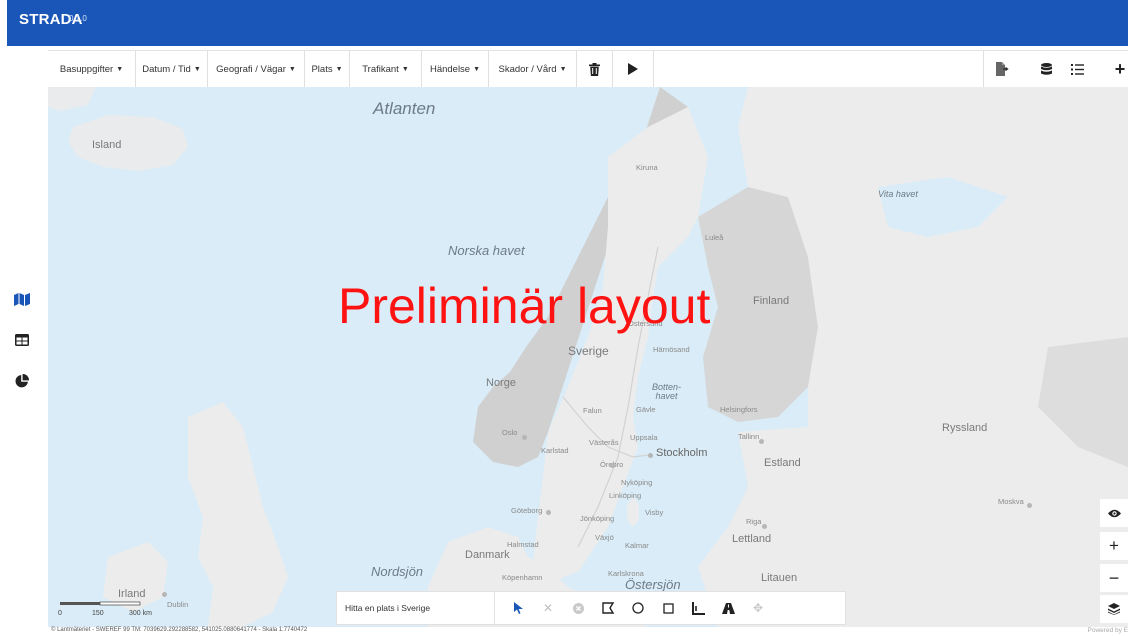 Image resolution: width=1128 pixels, height=636 pixels. I want to click on rectangle-icon, so click(668, 608).